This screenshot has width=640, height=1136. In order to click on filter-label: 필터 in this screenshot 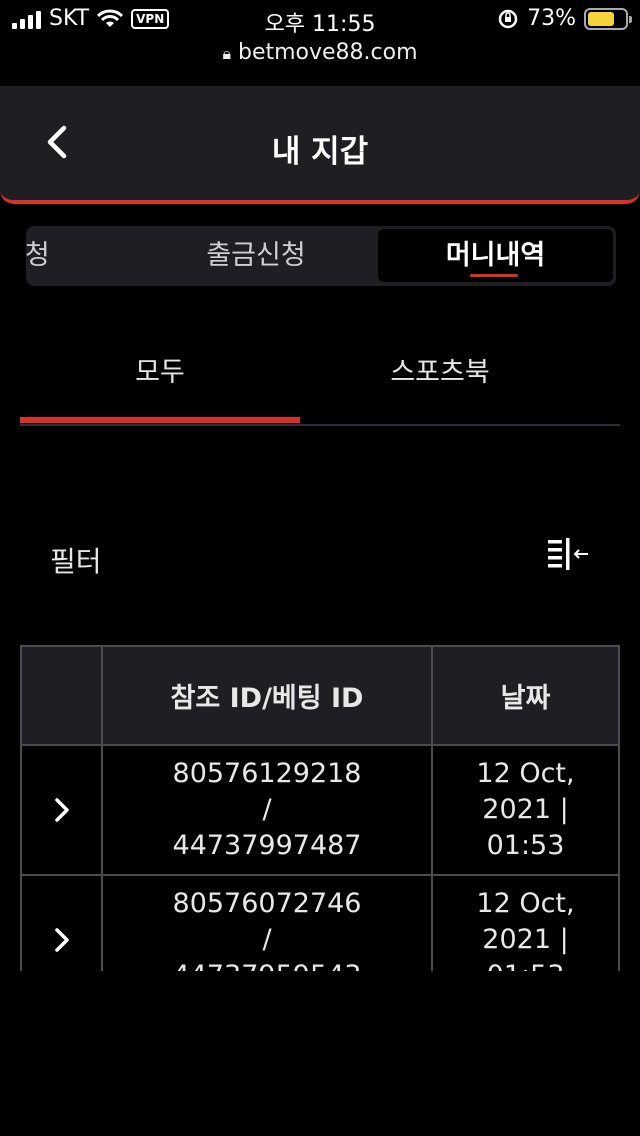, I will do `click(76, 561)`.